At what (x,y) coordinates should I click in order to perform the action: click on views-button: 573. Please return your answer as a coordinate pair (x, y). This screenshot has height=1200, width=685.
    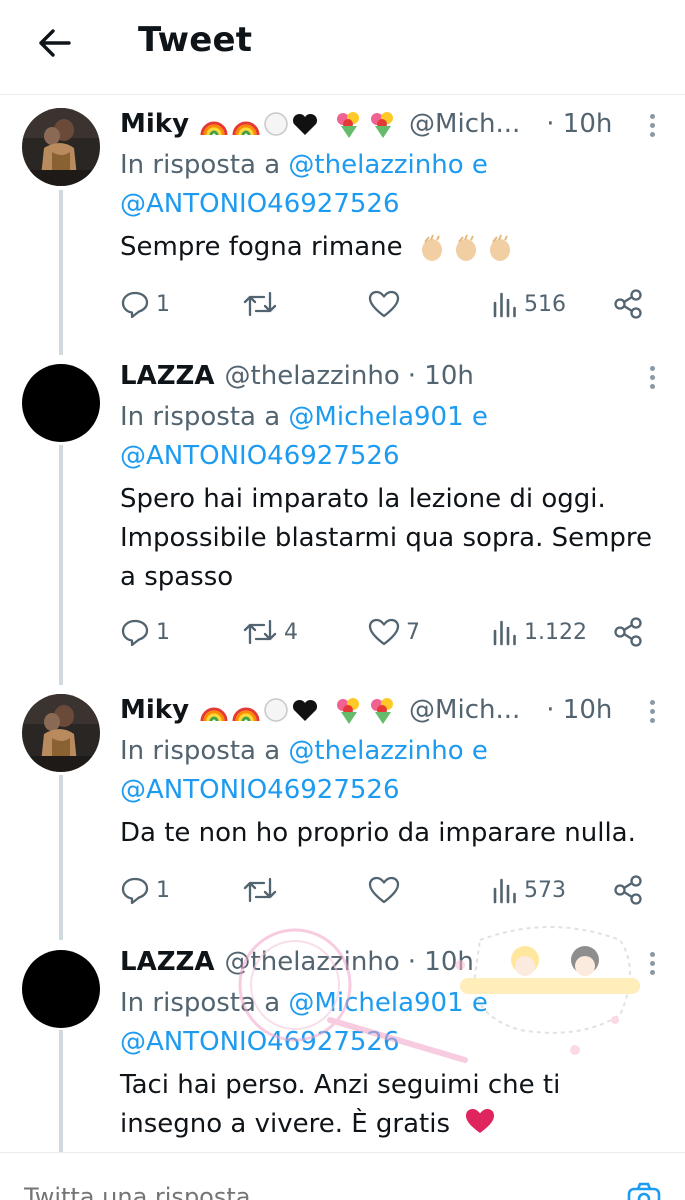
    Looking at the image, I should click on (529, 890).